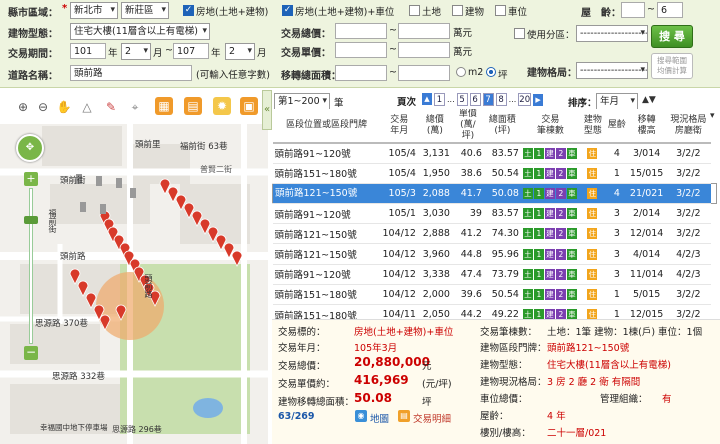 This screenshot has width=720, height=444. I want to click on cell-address: 頭前路121~150號, so click(326, 194).